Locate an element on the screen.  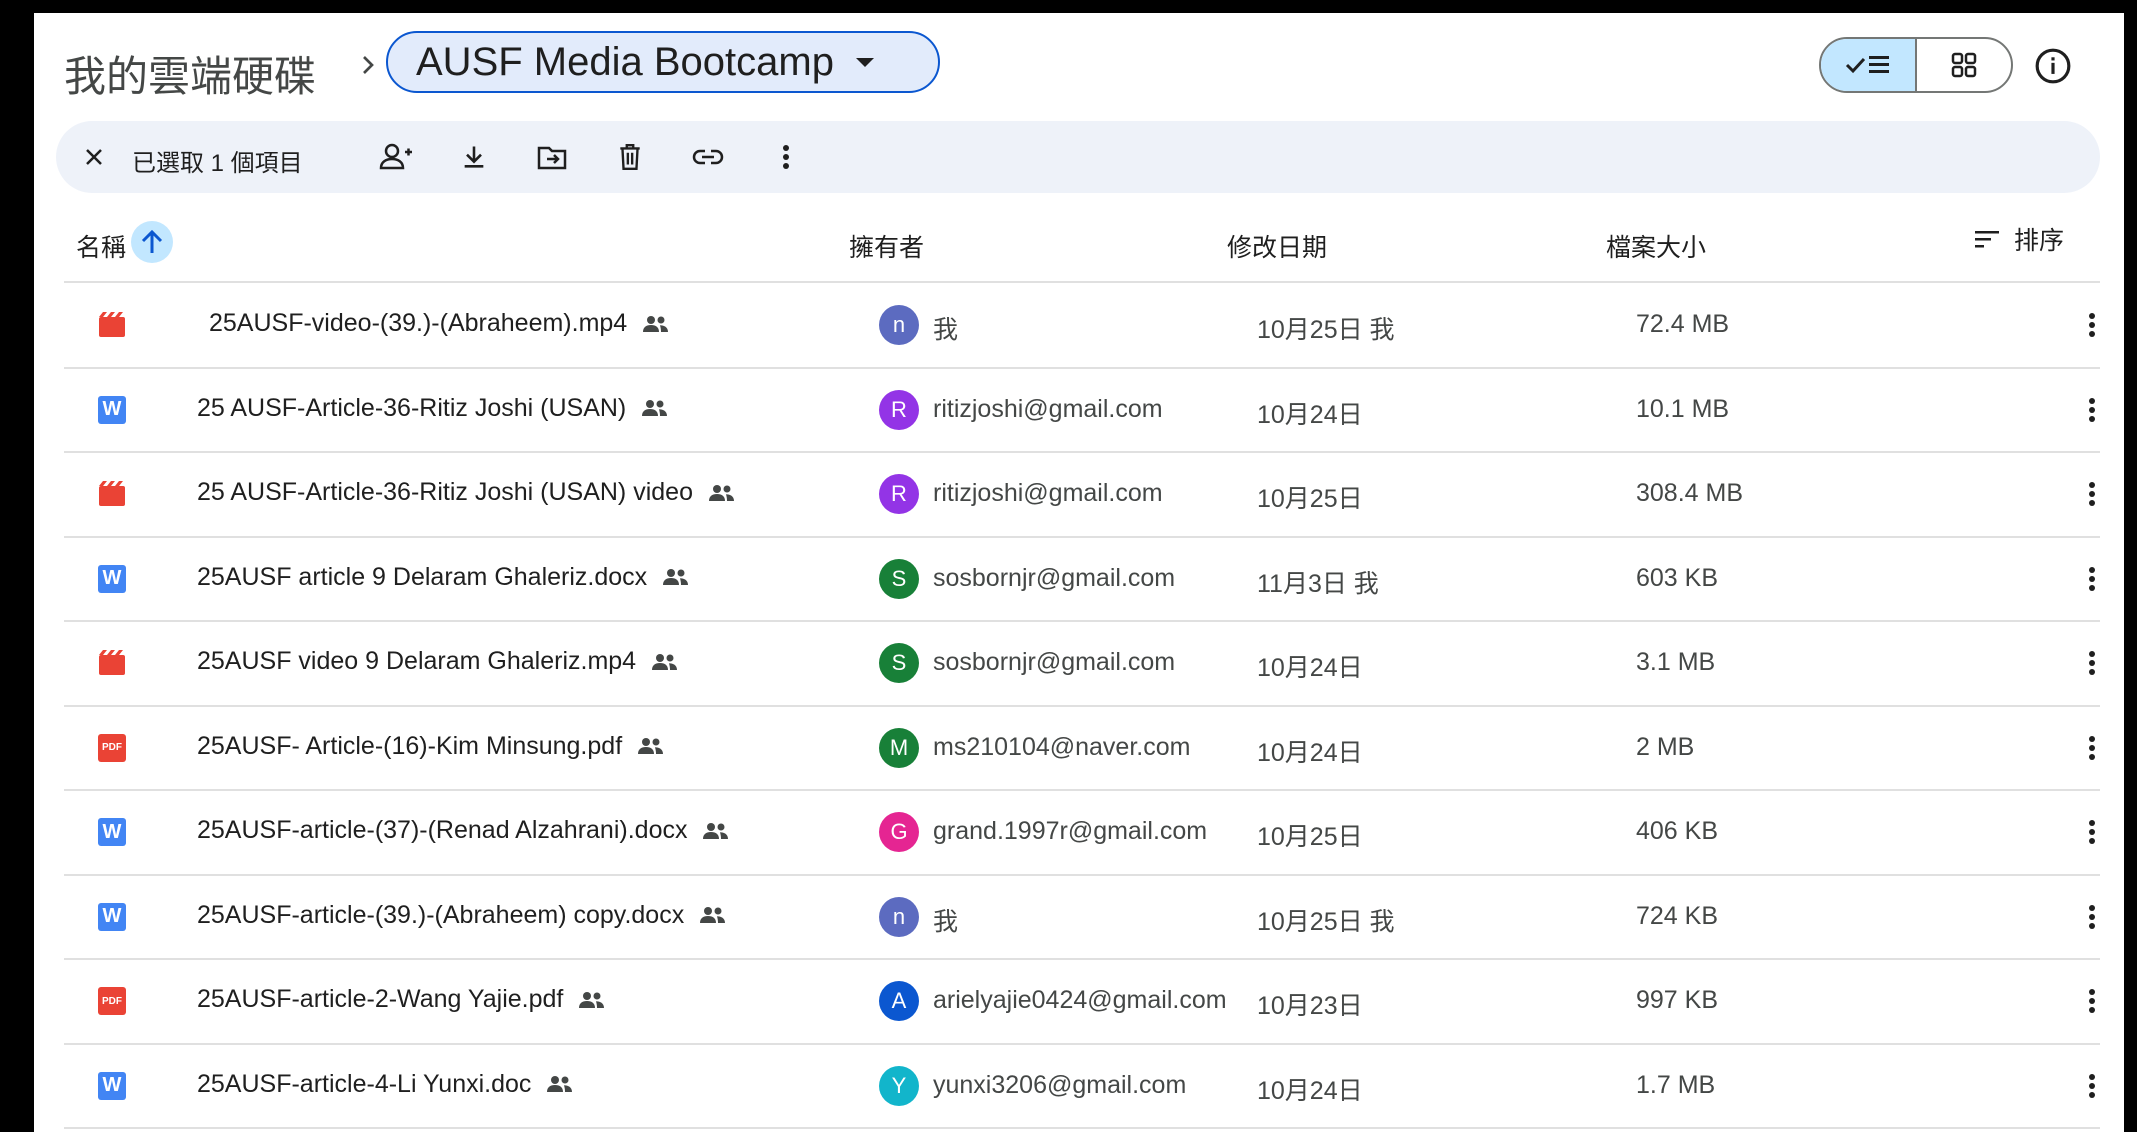
breadcrumb-current-folder: AUSF Media Bootcamp is located at coordinates (663, 62).